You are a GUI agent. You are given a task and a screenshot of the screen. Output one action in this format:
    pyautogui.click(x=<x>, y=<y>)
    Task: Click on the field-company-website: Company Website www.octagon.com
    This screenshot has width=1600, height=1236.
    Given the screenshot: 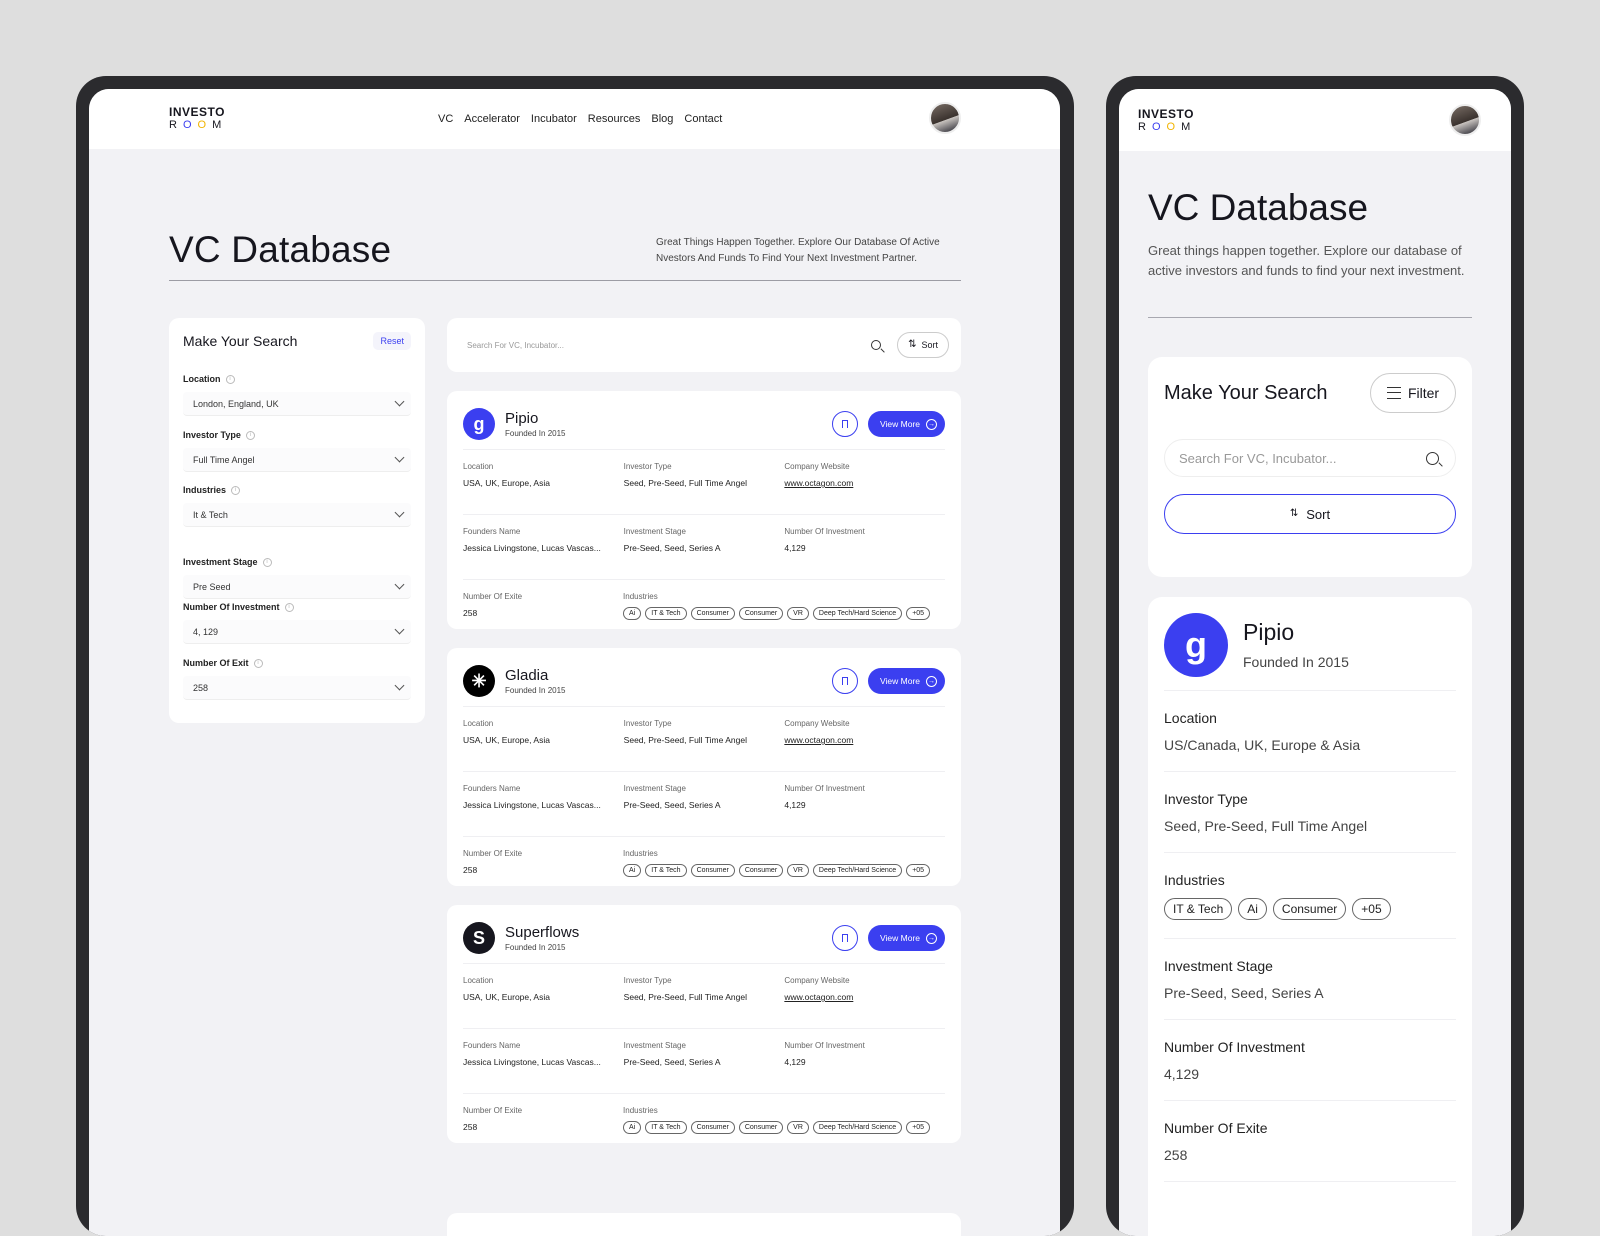 What is the action you would take?
    pyautogui.click(x=864, y=998)
    